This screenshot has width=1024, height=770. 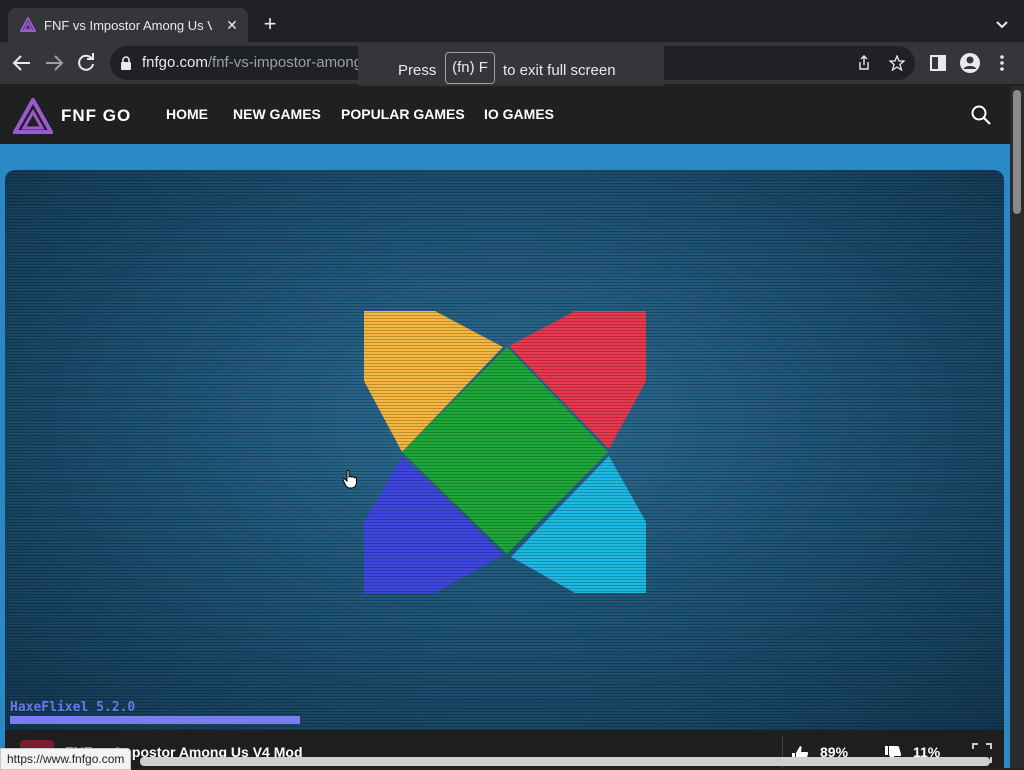 I want to click on horizontal-scrollbar, so click(x=565, y=761).